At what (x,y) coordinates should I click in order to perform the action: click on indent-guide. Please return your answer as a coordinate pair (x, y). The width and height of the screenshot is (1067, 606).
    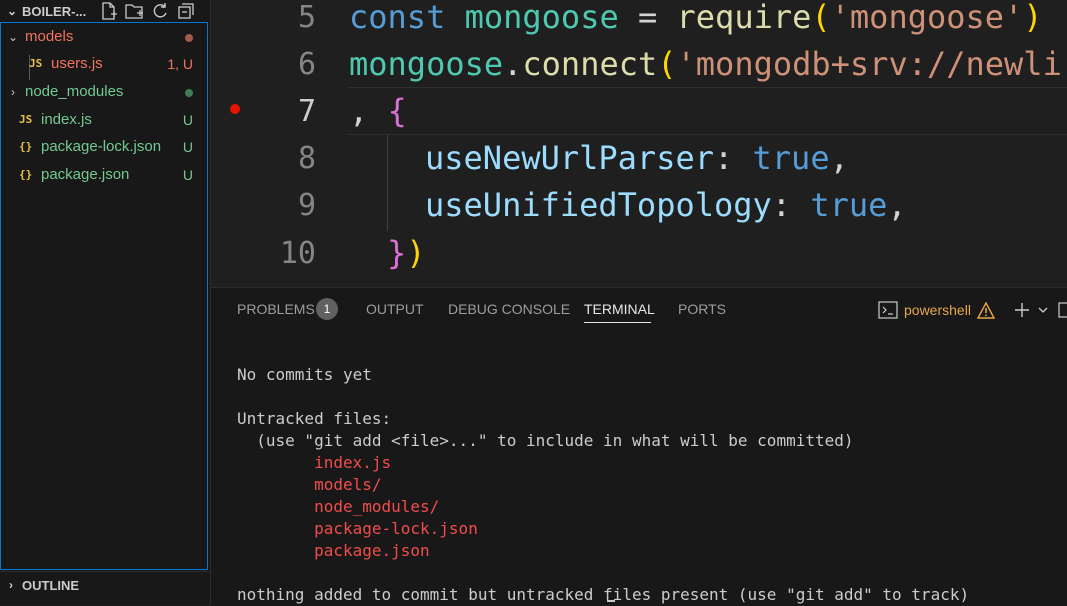
    Looking at the image, I should click on (387, 183).